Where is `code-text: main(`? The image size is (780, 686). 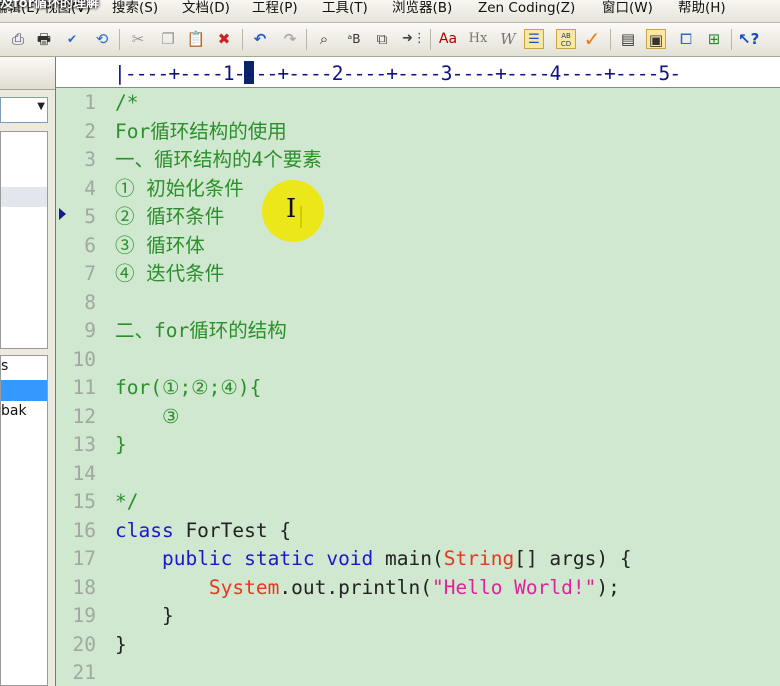 code-text: main( is located at coordinates (408, 558).